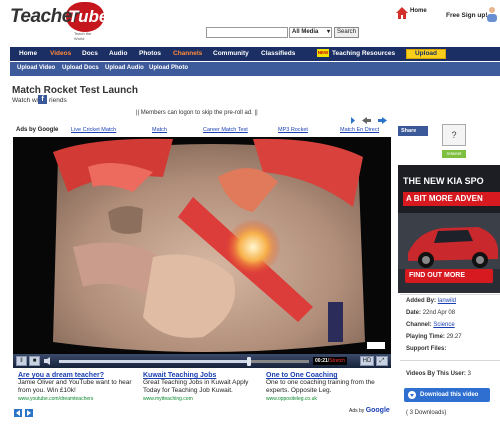 The image size is (500, 424). What do you see at coordinates (321, 361) in the screenshot?
I see `time-current: 00:21` at bounding box center [321, 361].